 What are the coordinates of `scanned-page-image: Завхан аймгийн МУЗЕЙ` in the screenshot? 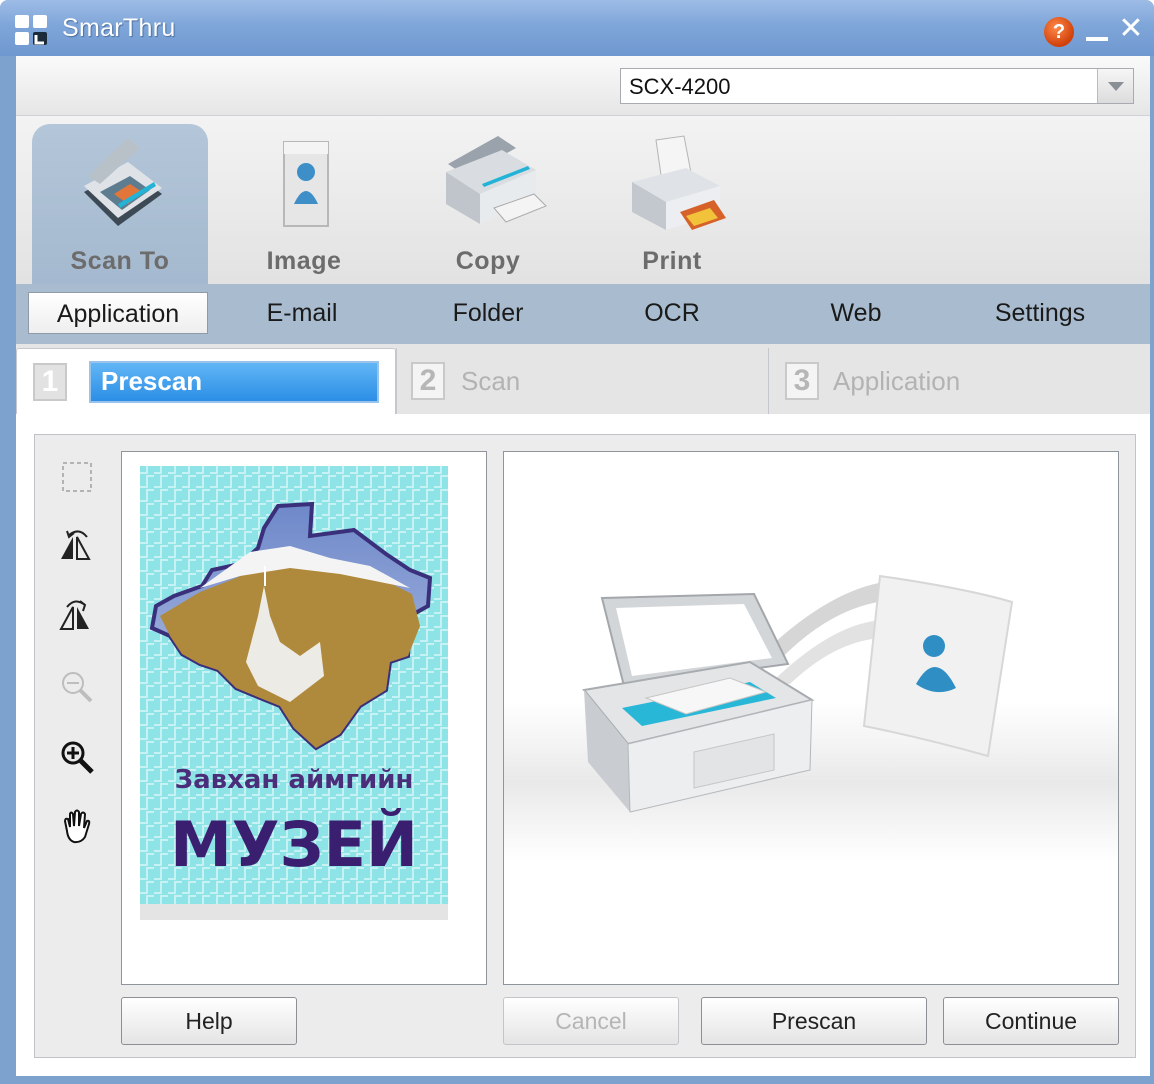 It's located at (294, 693).